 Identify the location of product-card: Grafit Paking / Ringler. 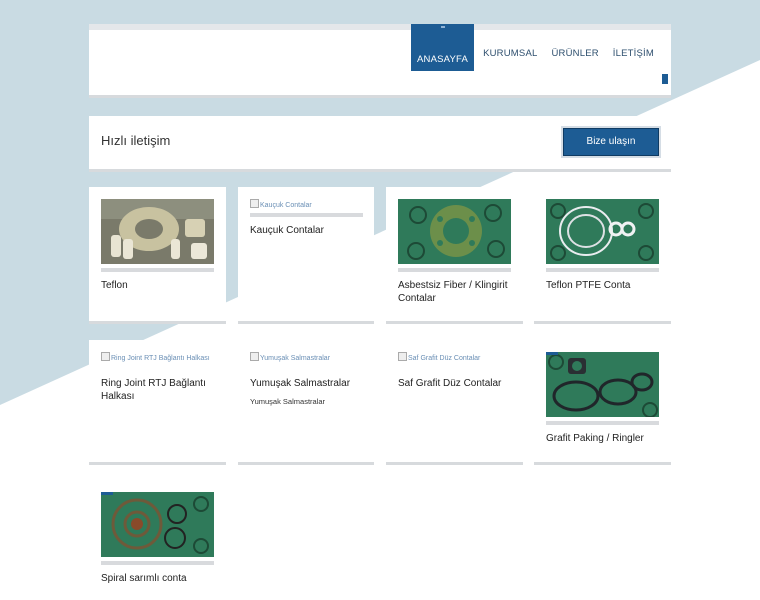
(602, 402).